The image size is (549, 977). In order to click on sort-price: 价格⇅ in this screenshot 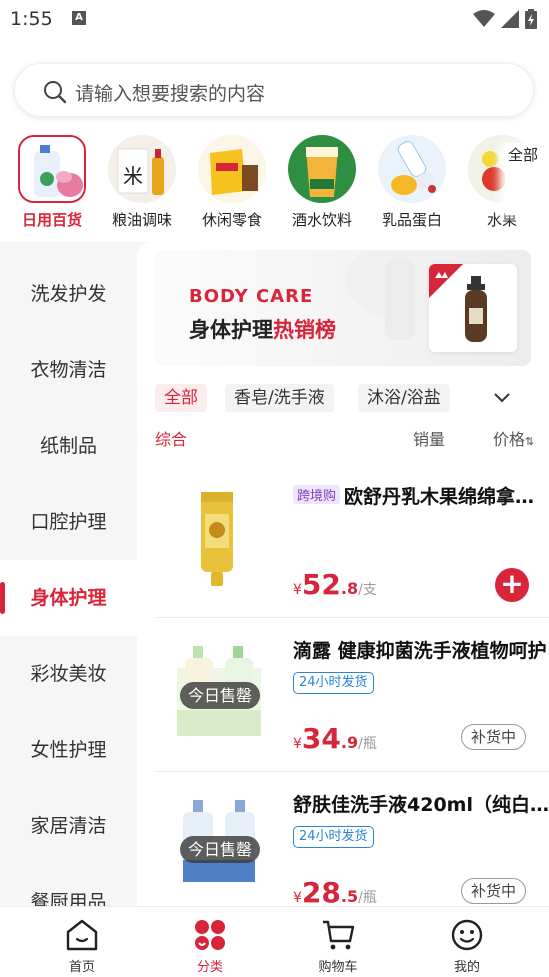, I will do `click(513, 438)`.